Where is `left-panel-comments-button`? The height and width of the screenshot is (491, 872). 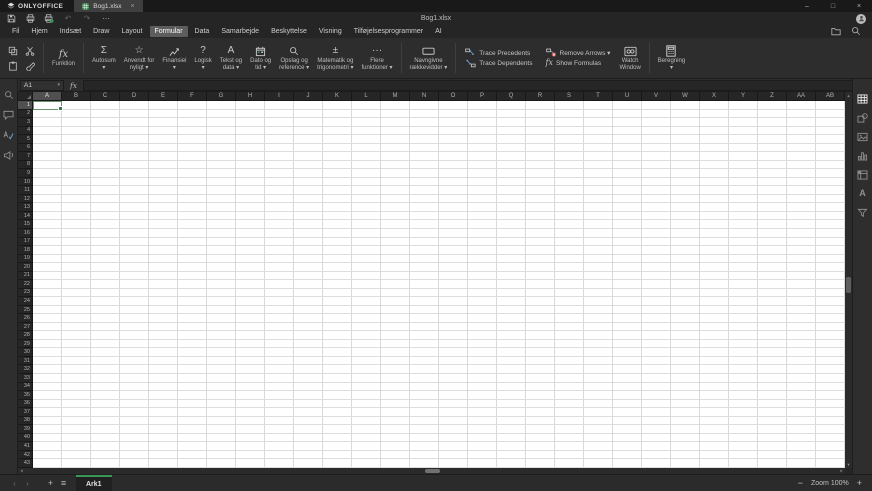 left-panel-comments-button is located at coordinates (9, 114).